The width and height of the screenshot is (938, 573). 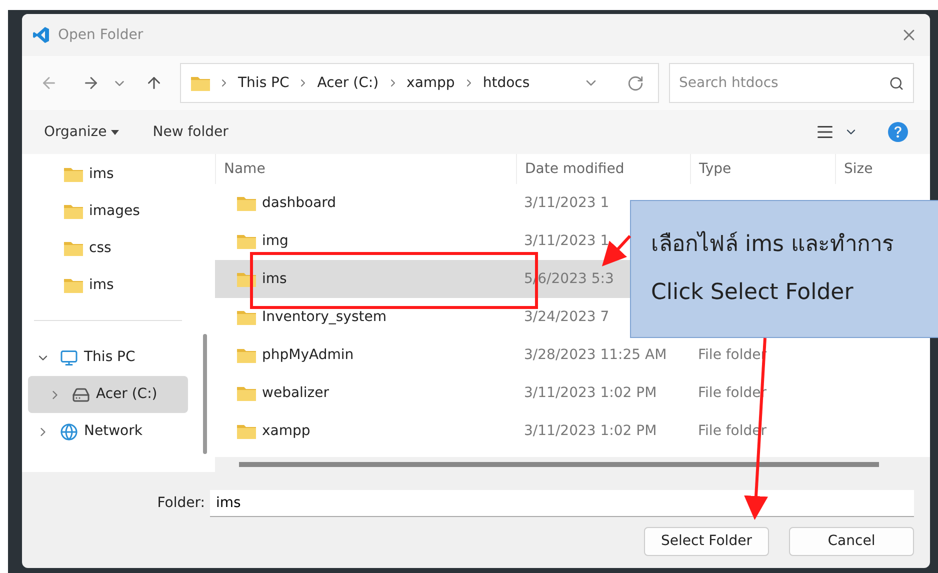 I want to click on file-name: phpMyAdmin, so click(x=308, y=355).